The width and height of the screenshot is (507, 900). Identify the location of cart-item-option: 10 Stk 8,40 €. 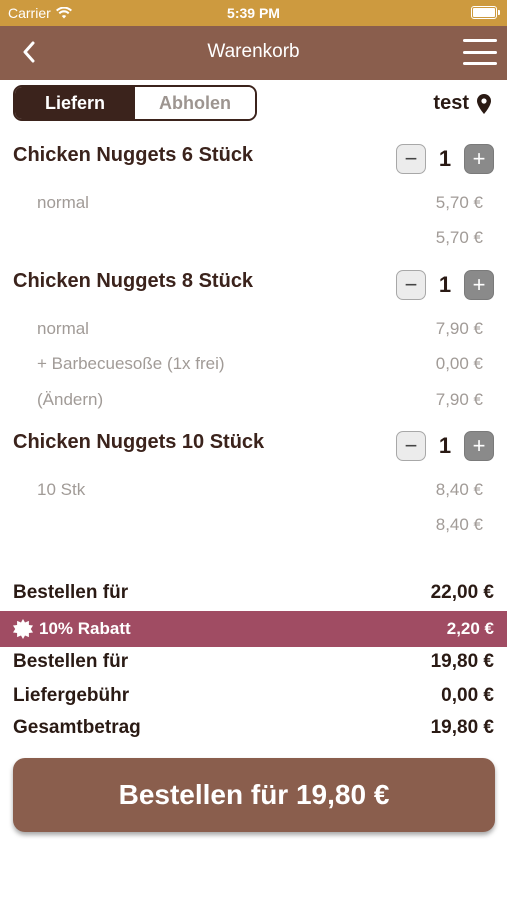
(260, 492).